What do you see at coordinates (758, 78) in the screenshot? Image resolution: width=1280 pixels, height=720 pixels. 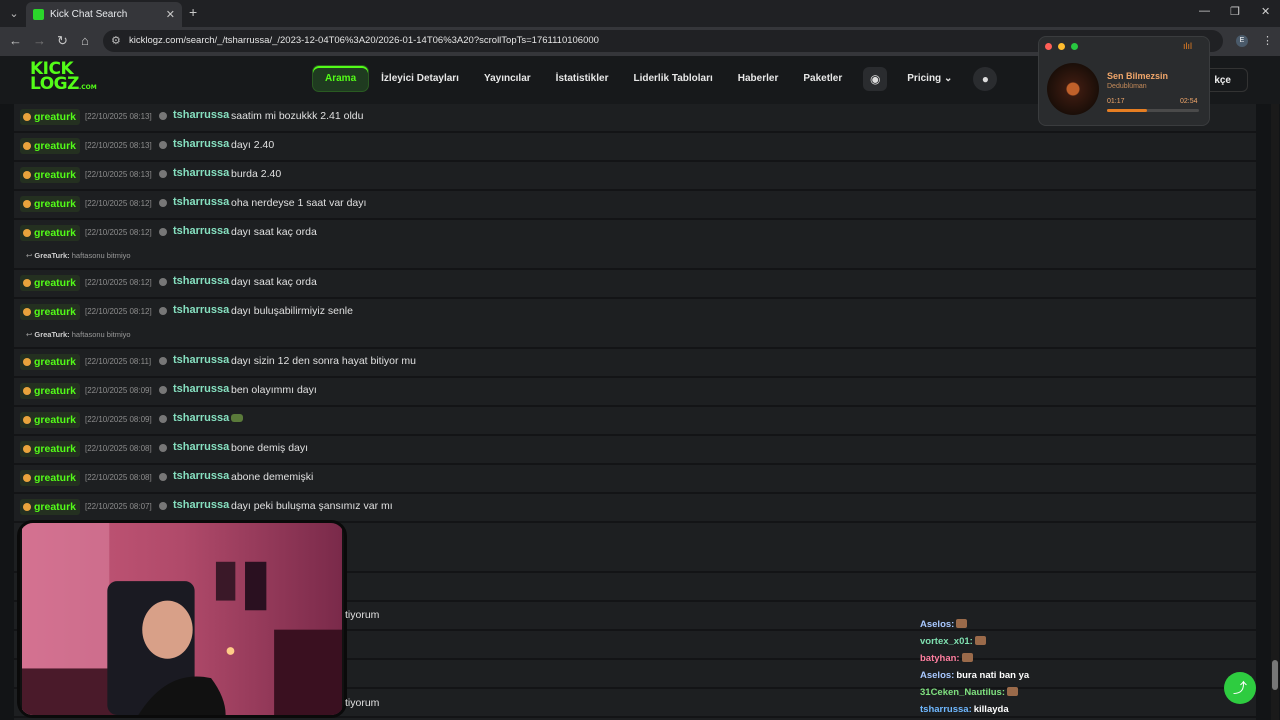 I see `nav-haberler: Haberler` at bounding box center [758, 78].